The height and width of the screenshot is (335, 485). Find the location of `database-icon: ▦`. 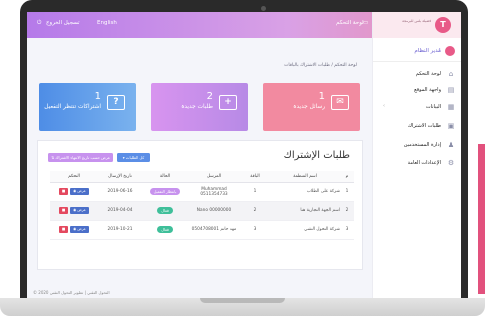

database-icon: ▦ is located at coordinates (451, 107).